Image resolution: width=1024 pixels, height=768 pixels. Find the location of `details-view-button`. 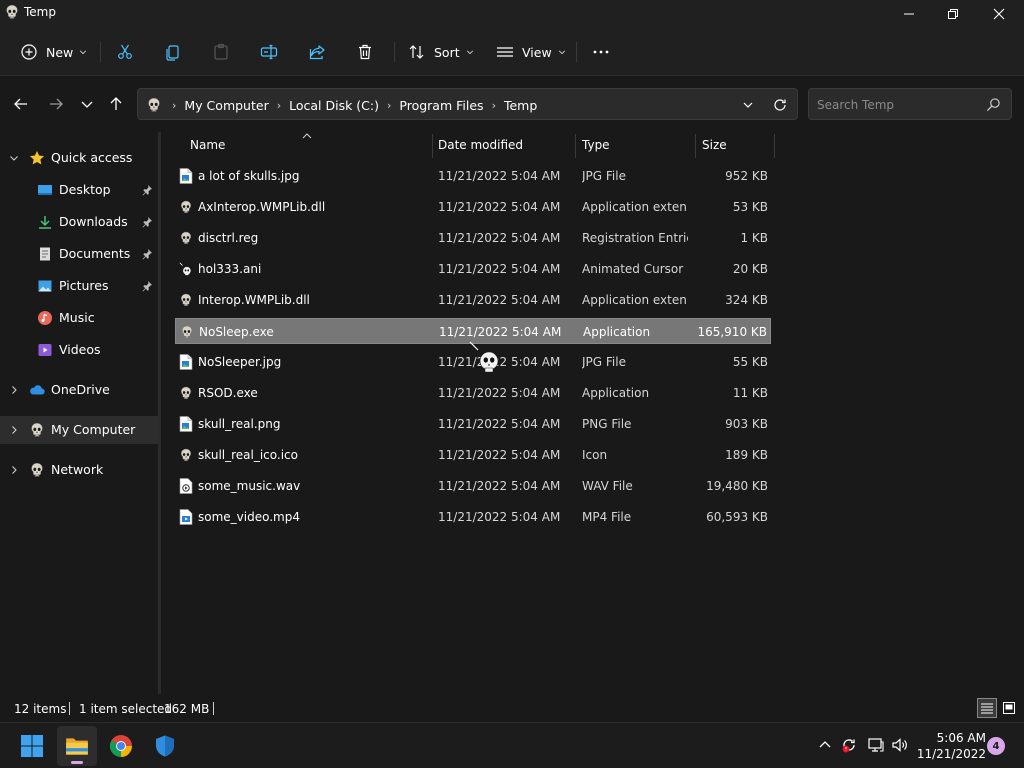

details-view-button is located at coordinates (987, 708).